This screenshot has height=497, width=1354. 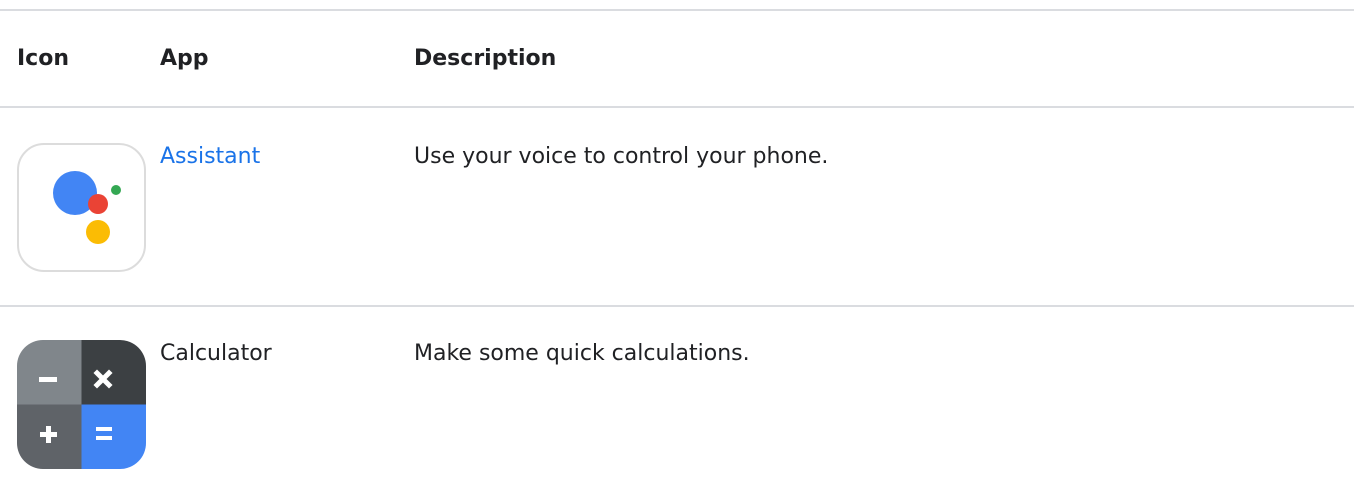 I want to click on app-name-calculator: Calculator, so click(x=216, y=353).